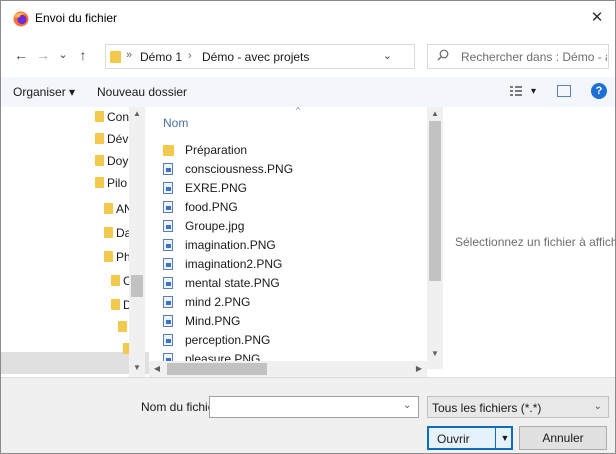  What do you see at coordinates (288, 283) in the screenshot?
I see `list-item: mental state.PNG` at bounding box center [288, 283].